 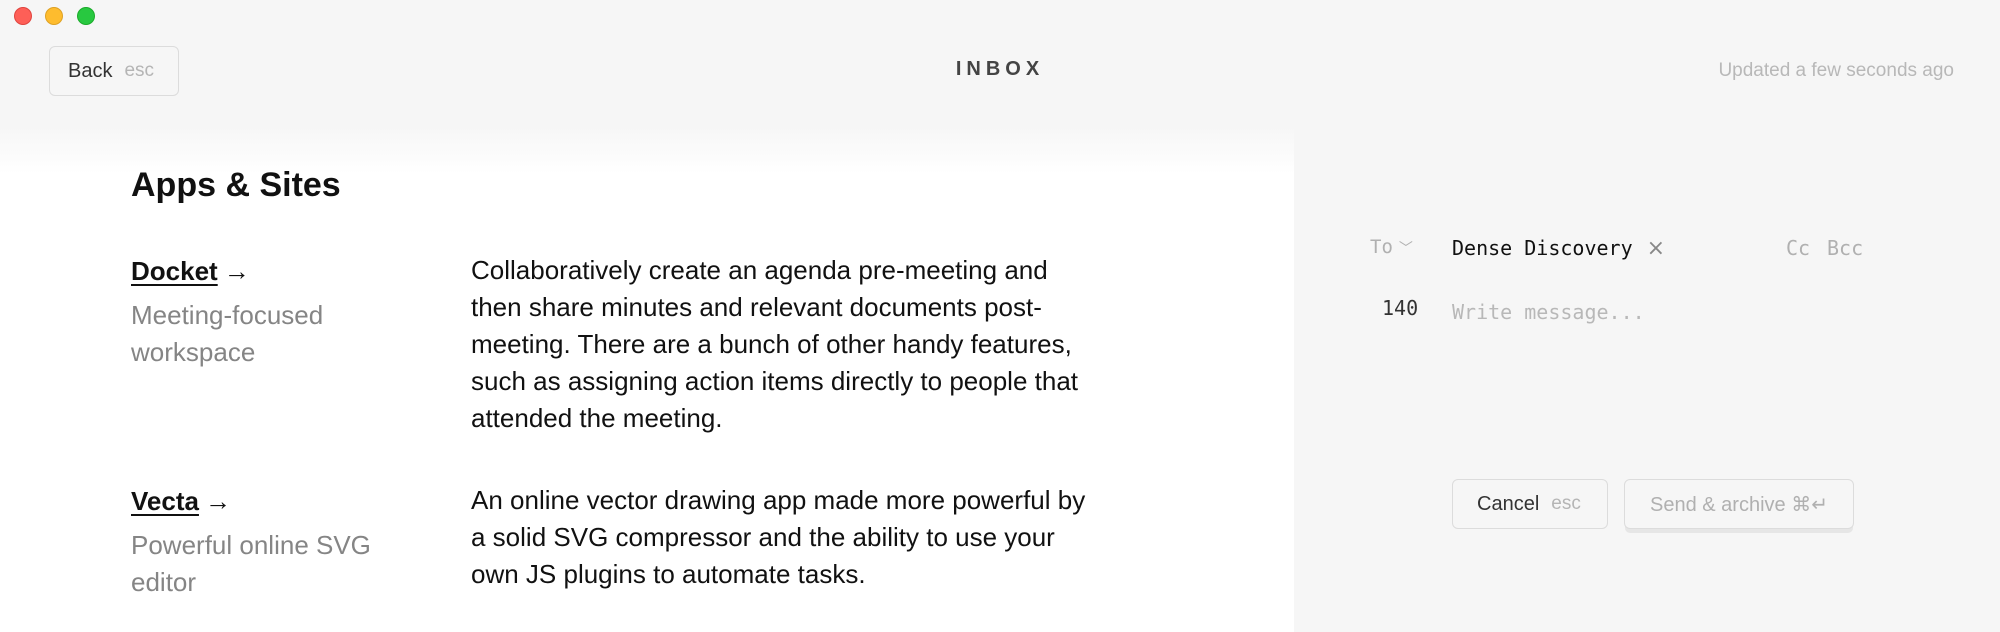 I want to click on cancel-button: Cancel esc, so click(x=1530, y=504).